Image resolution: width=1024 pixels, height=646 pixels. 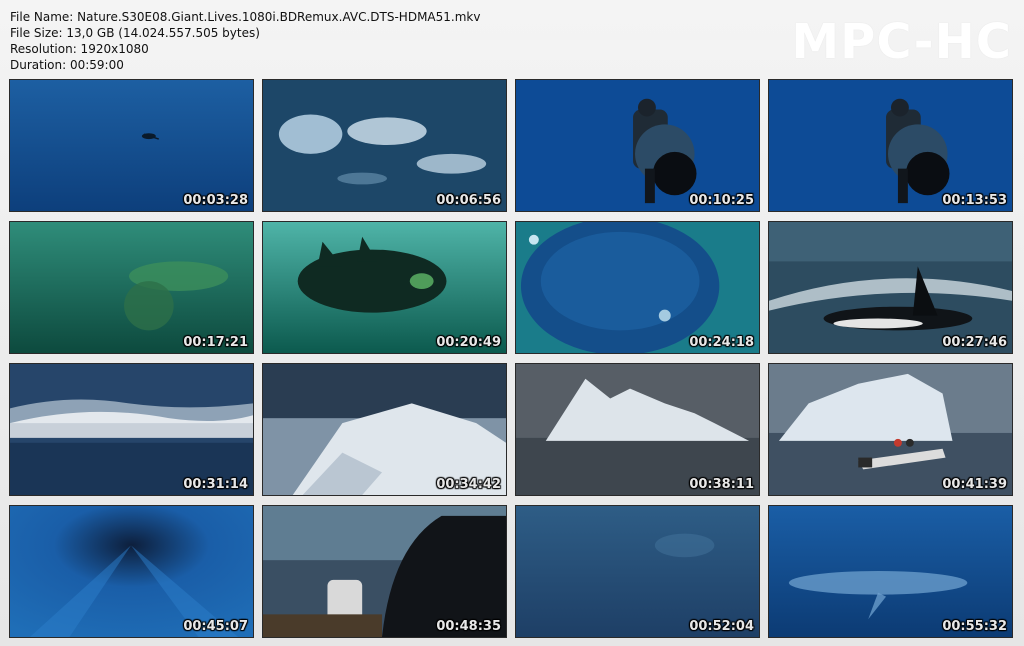 What do you see at coordinates (901, 42) in the screenshot?
I see `mpc-hc-logo: MPC-HC` at bounding box center [901, 42].